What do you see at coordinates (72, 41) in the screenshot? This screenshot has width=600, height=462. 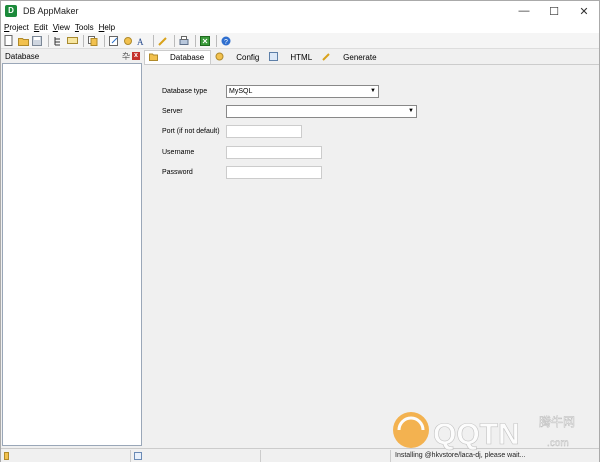 I see `comment-icon` at bounding box center [72, 41].